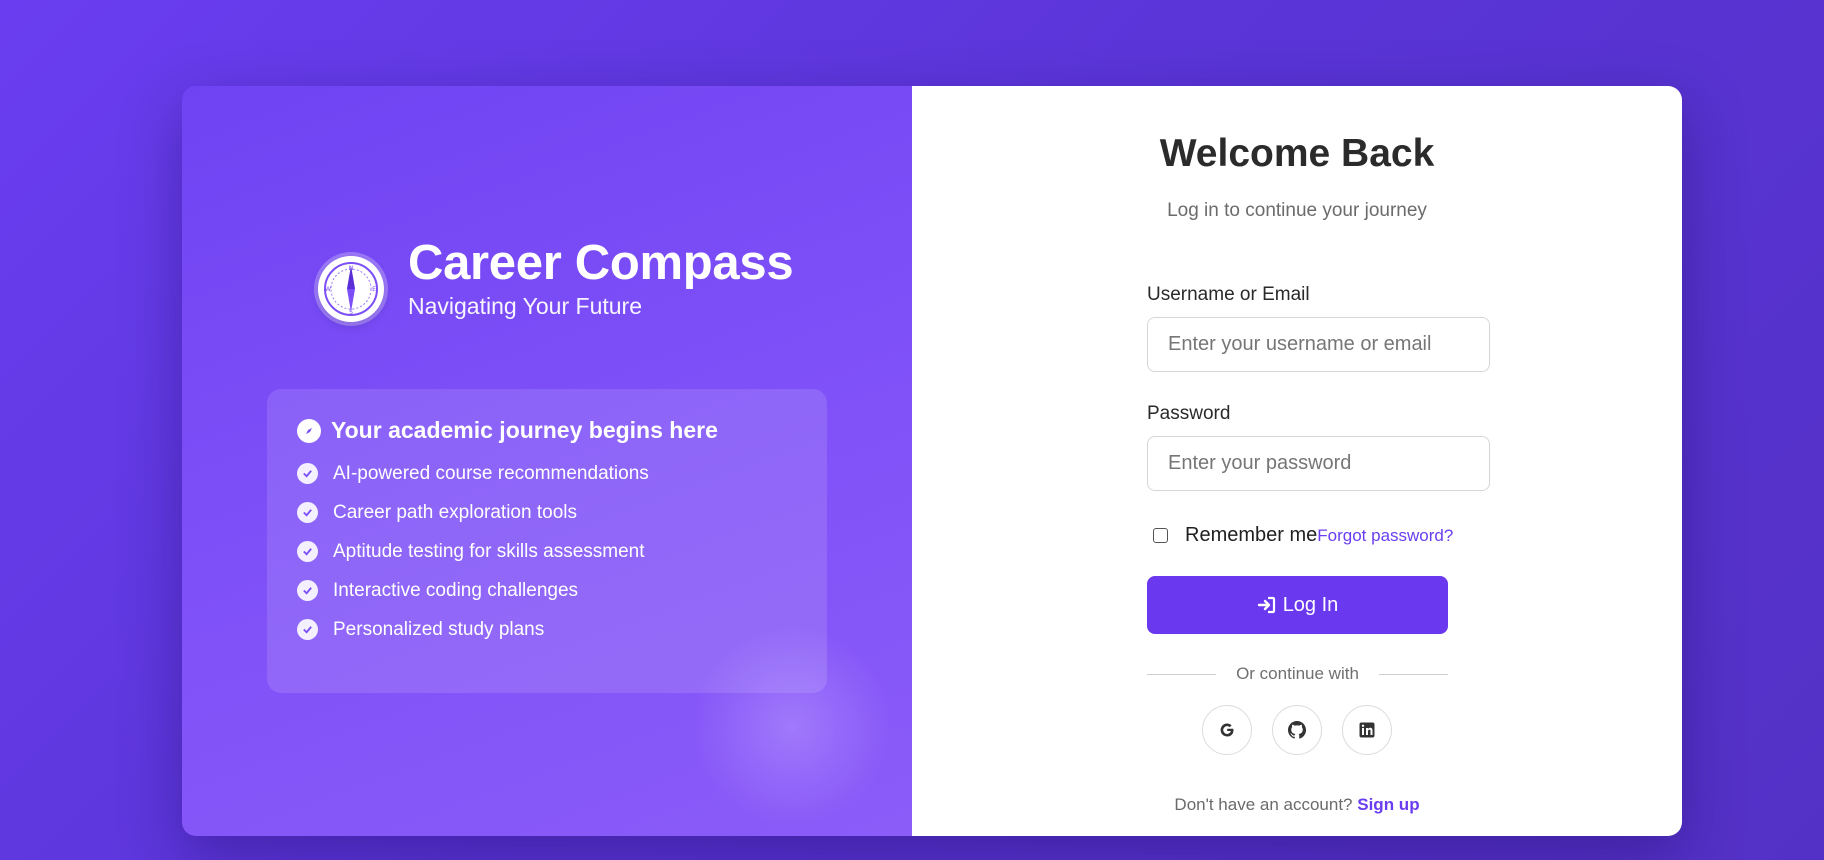  I want to click on features-heading: Your academic journey begins here, so click(547, 430).